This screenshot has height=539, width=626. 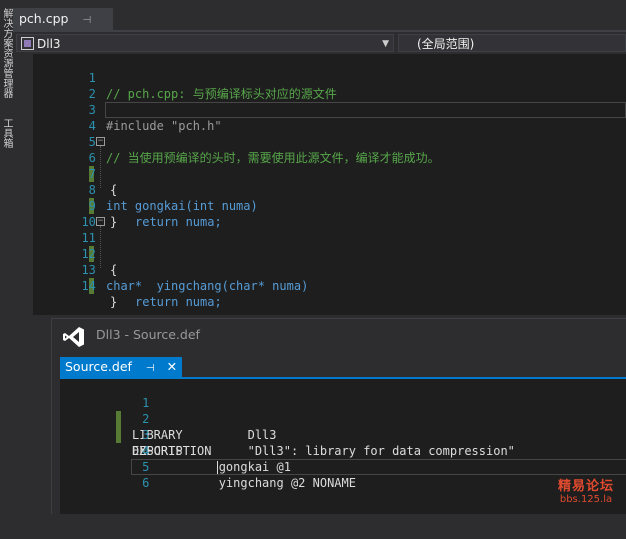 What do you see at coordinates (178, 302) in the screenshot?
I see `code-text: return numa;` at bounding box center [178, 302].